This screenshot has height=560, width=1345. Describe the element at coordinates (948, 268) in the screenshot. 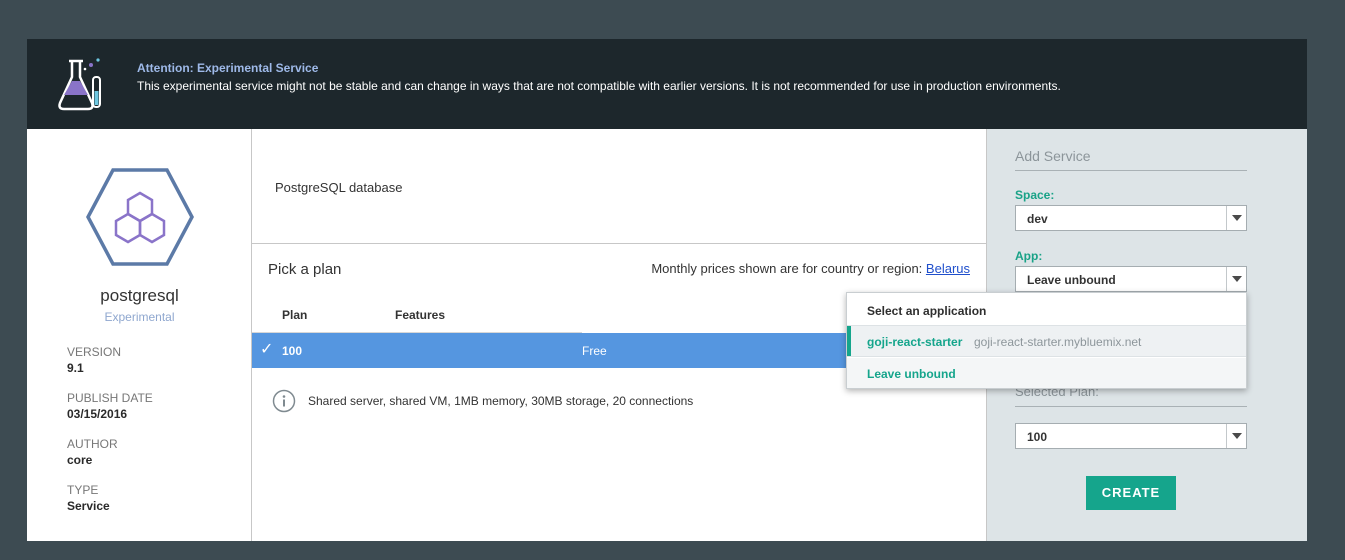

I see `region-link: Belarus` at that location.